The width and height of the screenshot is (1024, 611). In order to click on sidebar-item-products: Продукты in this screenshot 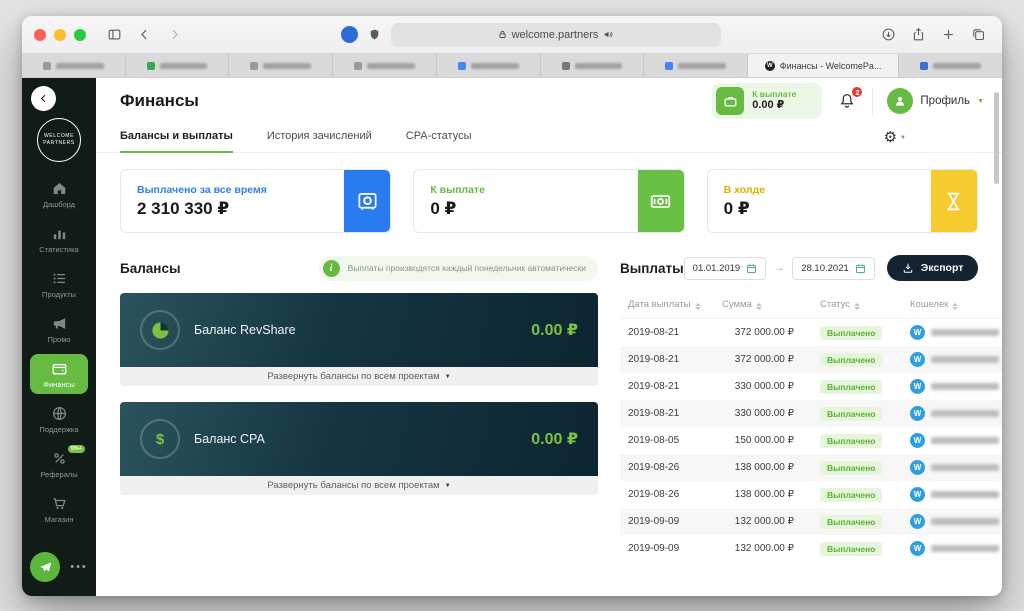, I will do `click(59, 284)`.